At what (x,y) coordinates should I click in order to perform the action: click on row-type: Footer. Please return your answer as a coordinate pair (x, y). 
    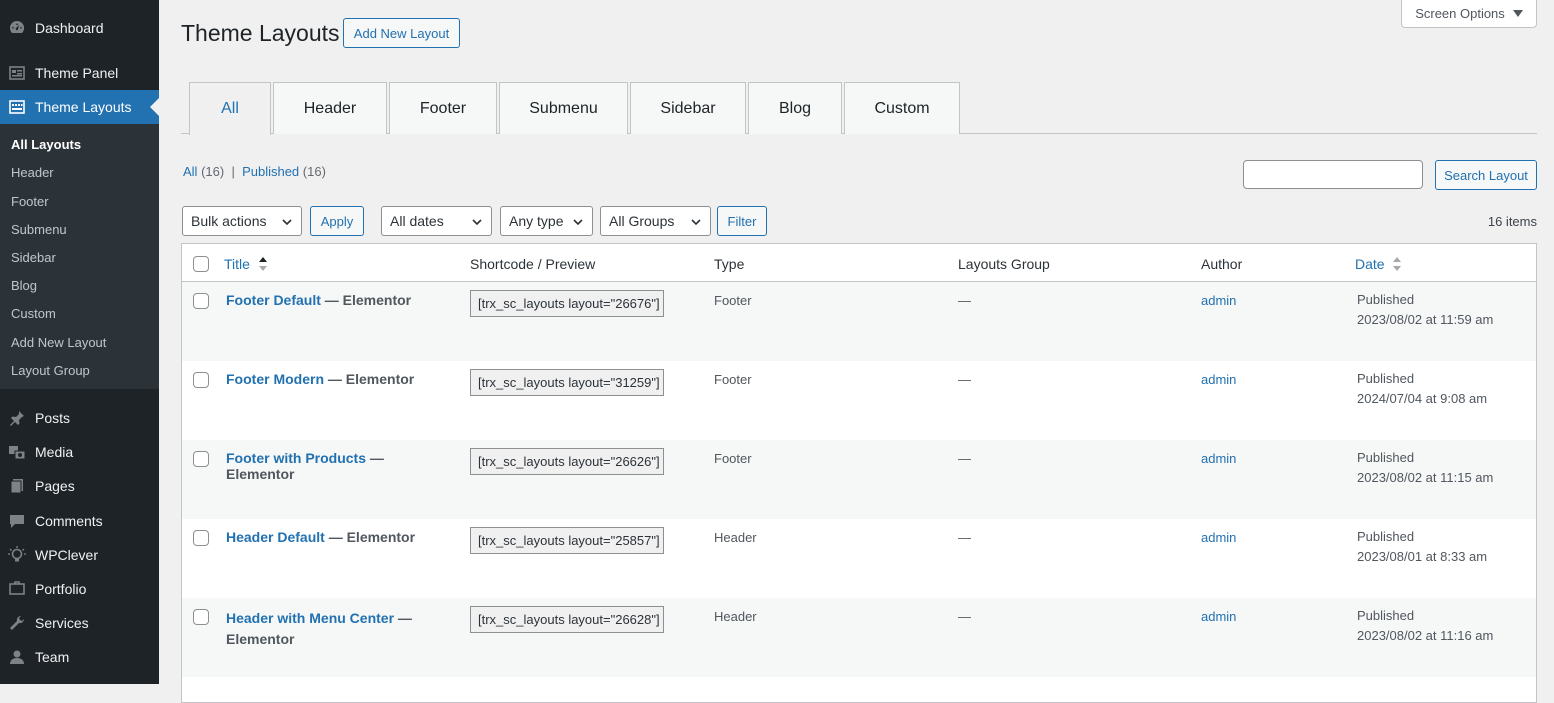
    Looking at the image, I should click on (733, 300).